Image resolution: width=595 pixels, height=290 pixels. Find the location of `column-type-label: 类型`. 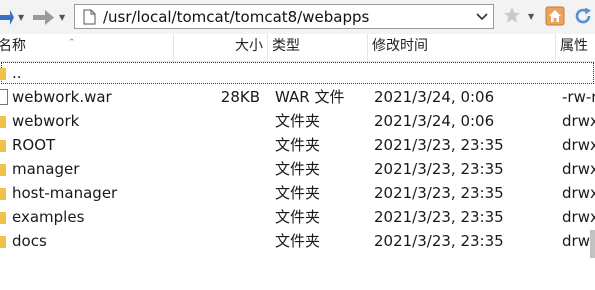

column-type-label: 类型 is located at coordinates (286, 46).